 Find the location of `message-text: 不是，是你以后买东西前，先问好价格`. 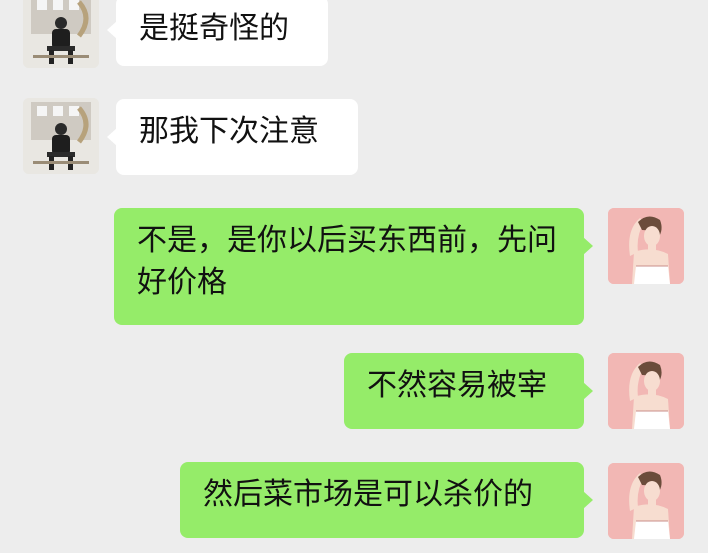

message-text: 不是，是你以后买东西前，先问好价格 is located at coordinates (347, 261).